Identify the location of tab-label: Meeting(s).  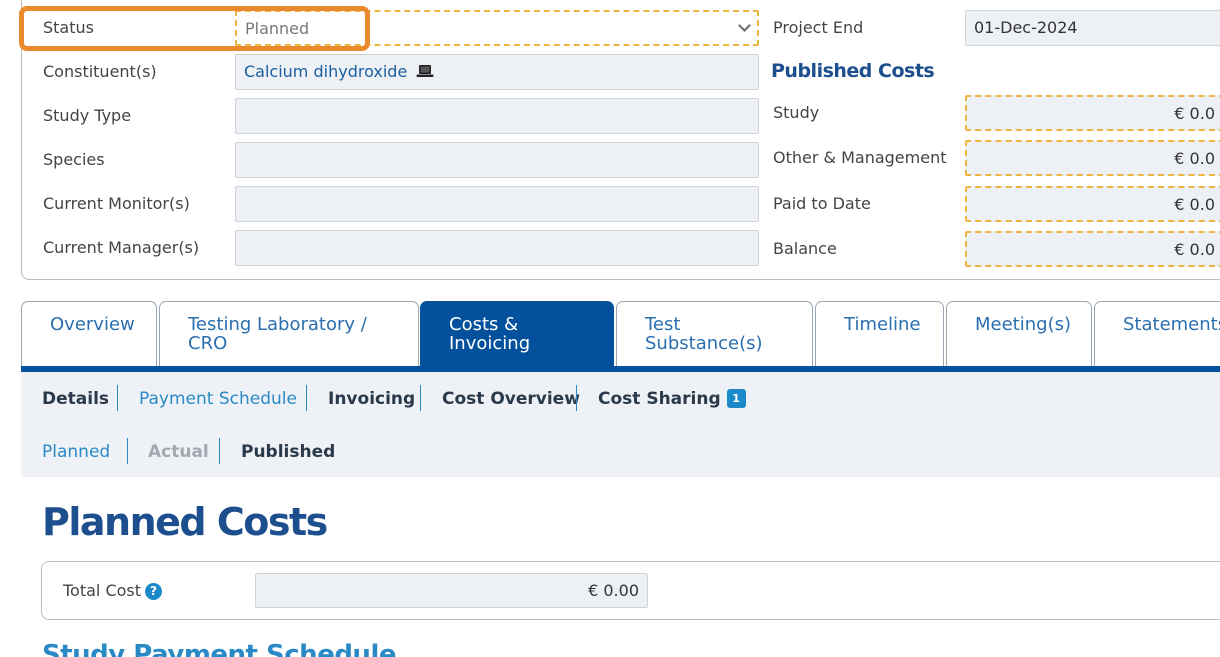
(1023, 324).